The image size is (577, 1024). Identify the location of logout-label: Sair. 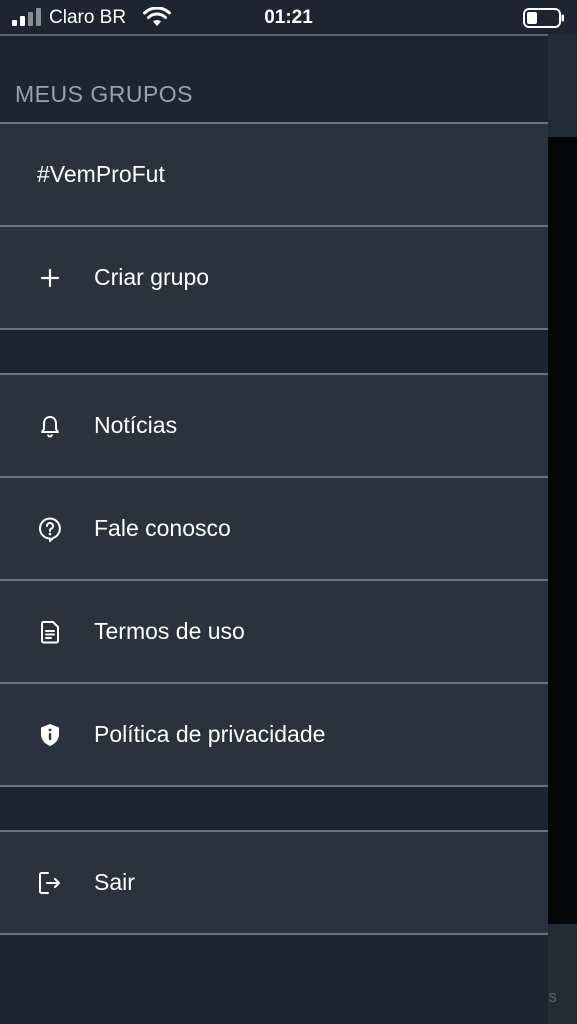
(114, 882).